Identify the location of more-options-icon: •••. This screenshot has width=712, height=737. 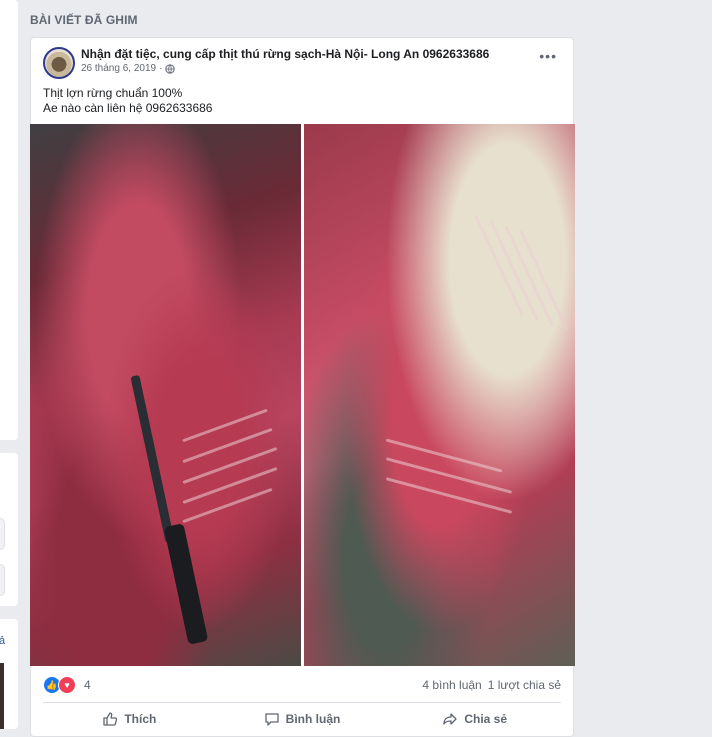
(548, 56).